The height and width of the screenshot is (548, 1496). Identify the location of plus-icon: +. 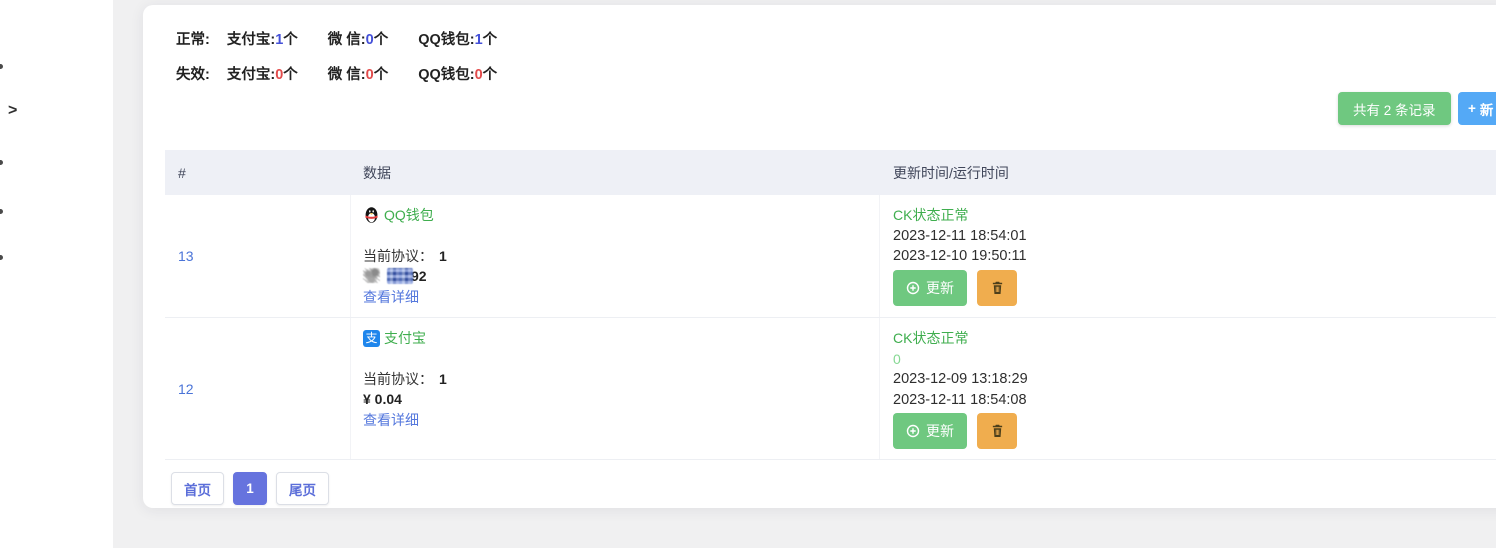
(1472, 108).